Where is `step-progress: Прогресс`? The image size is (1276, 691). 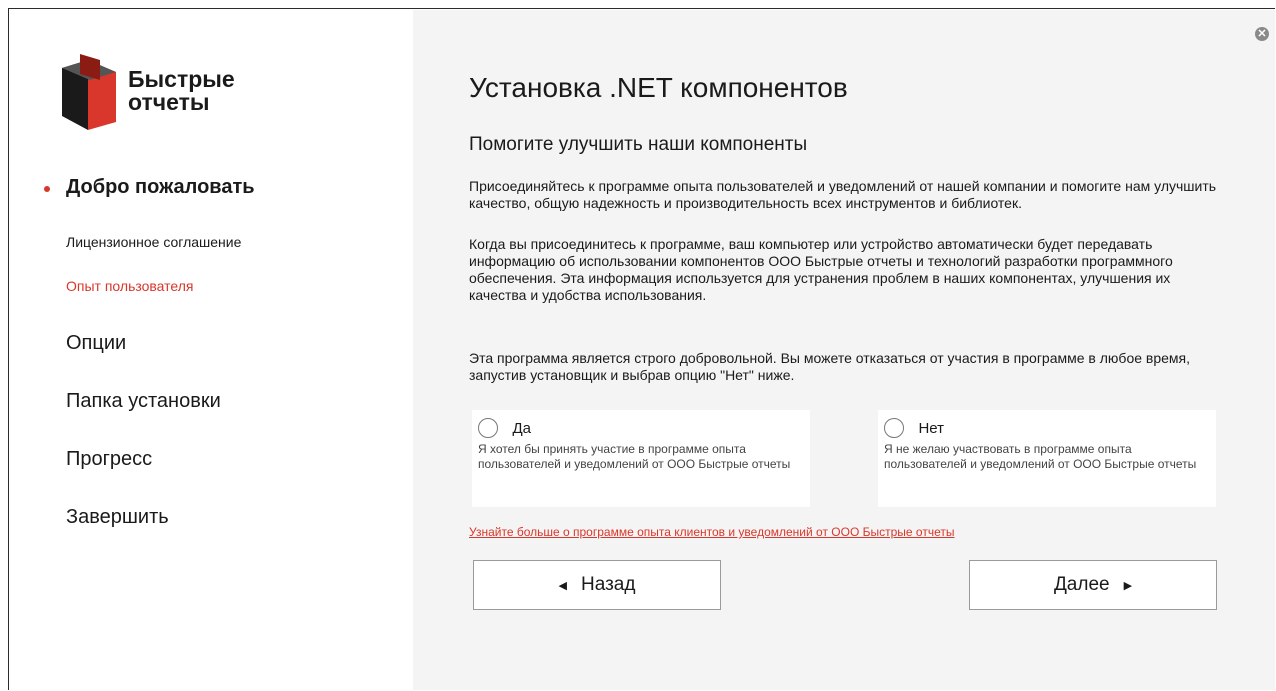 step-progress: Прогресс is located at coordinates (109, 459).